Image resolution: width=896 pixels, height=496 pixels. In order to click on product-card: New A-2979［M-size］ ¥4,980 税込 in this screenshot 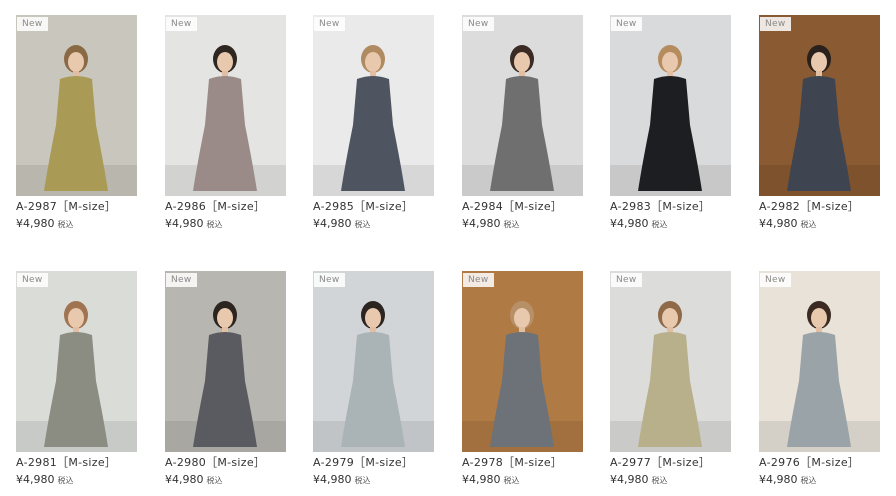, I will do `click(373, 379)`.